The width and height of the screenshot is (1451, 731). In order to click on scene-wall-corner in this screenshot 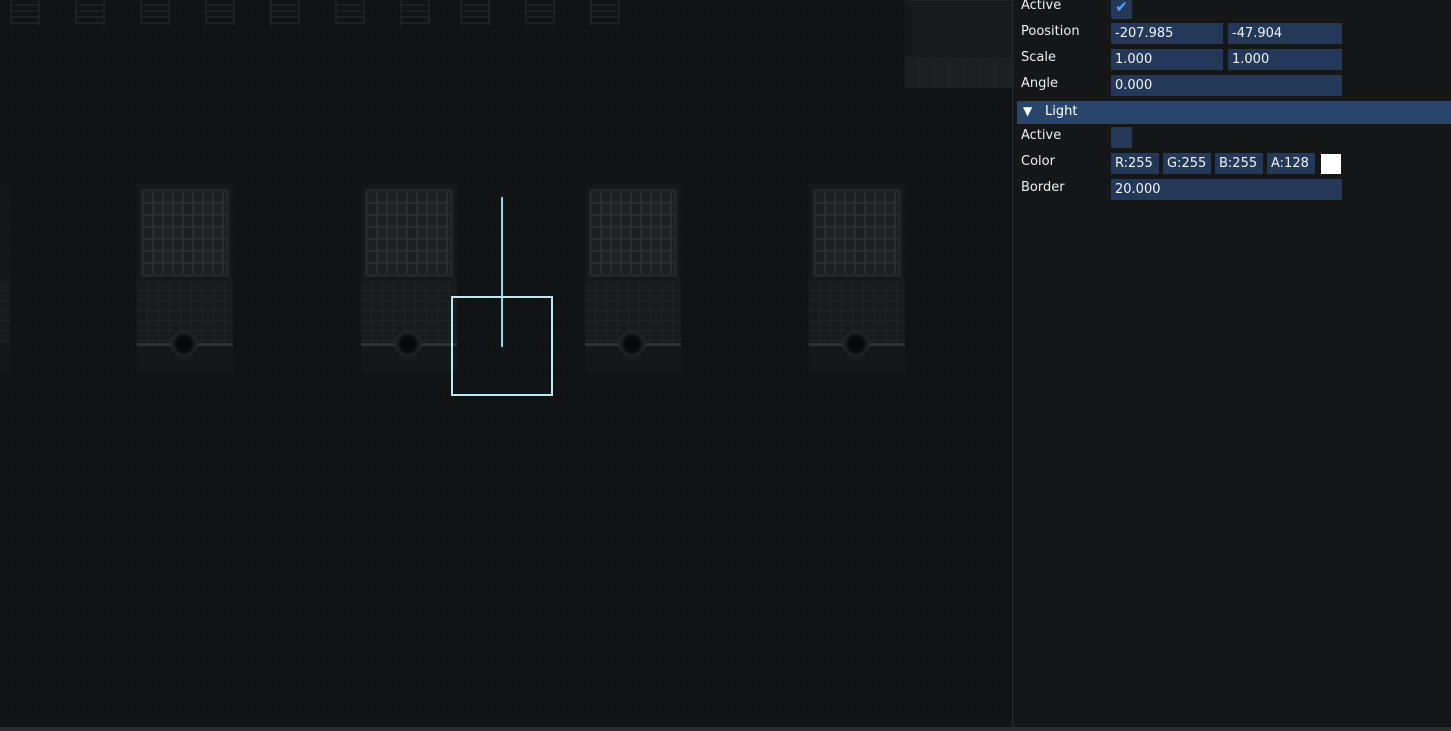, I will do `click(958, 44)`.